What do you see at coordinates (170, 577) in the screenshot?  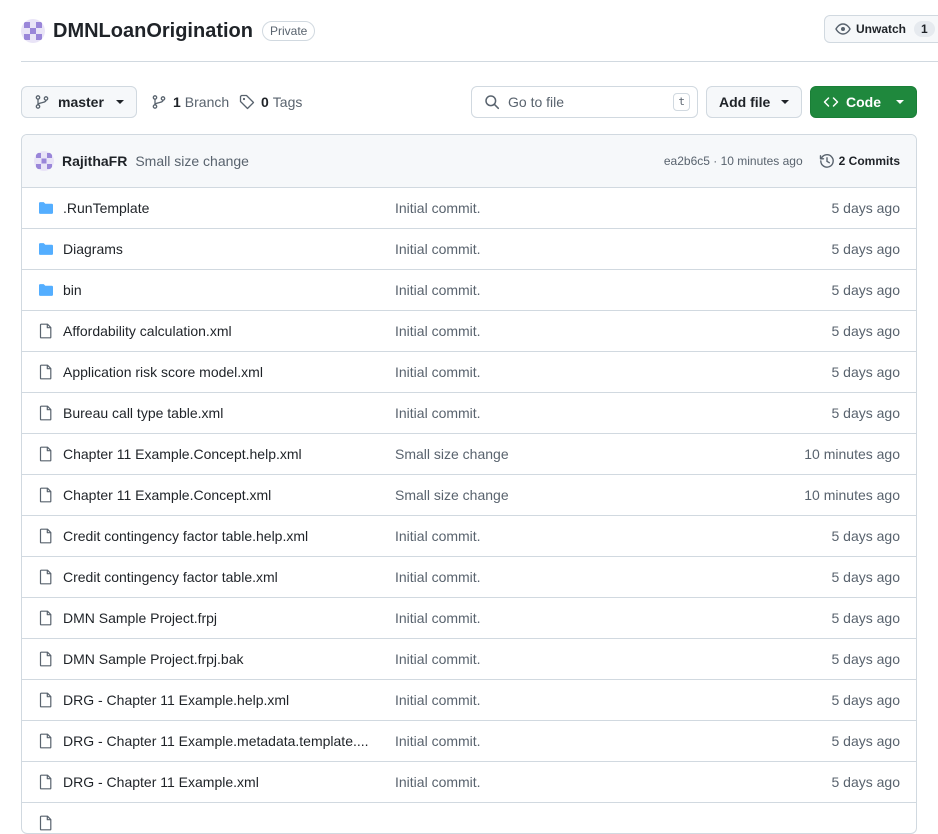 I see `file-name-link: Credit contingency factor table.xml` at bounding box center [170, 577].